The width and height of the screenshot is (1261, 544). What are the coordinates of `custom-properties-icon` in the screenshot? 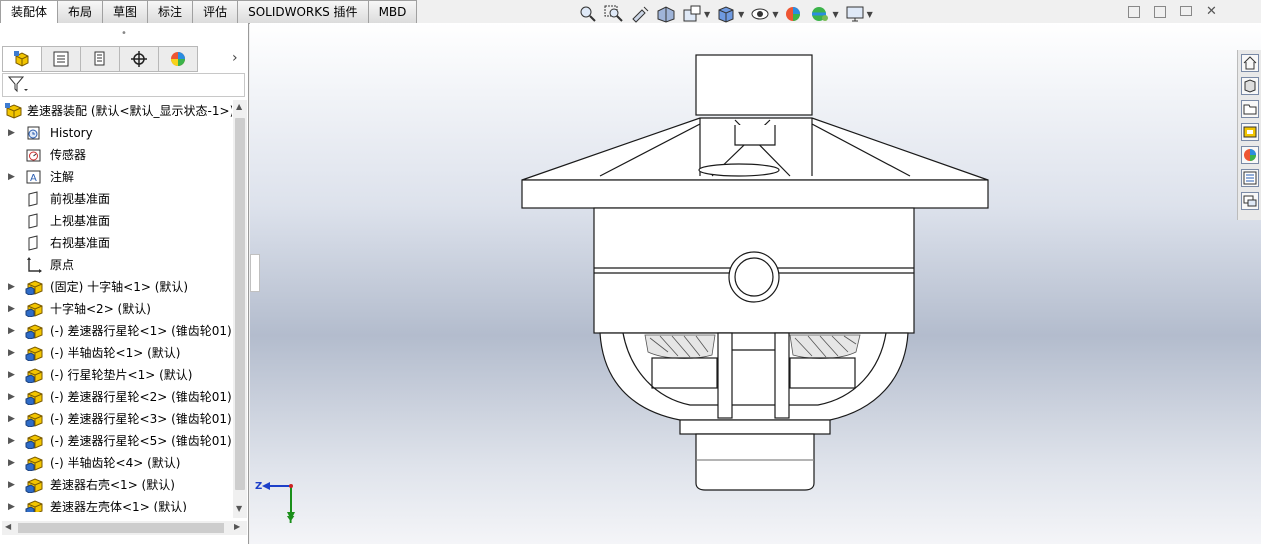 It's located at (1250, 178).